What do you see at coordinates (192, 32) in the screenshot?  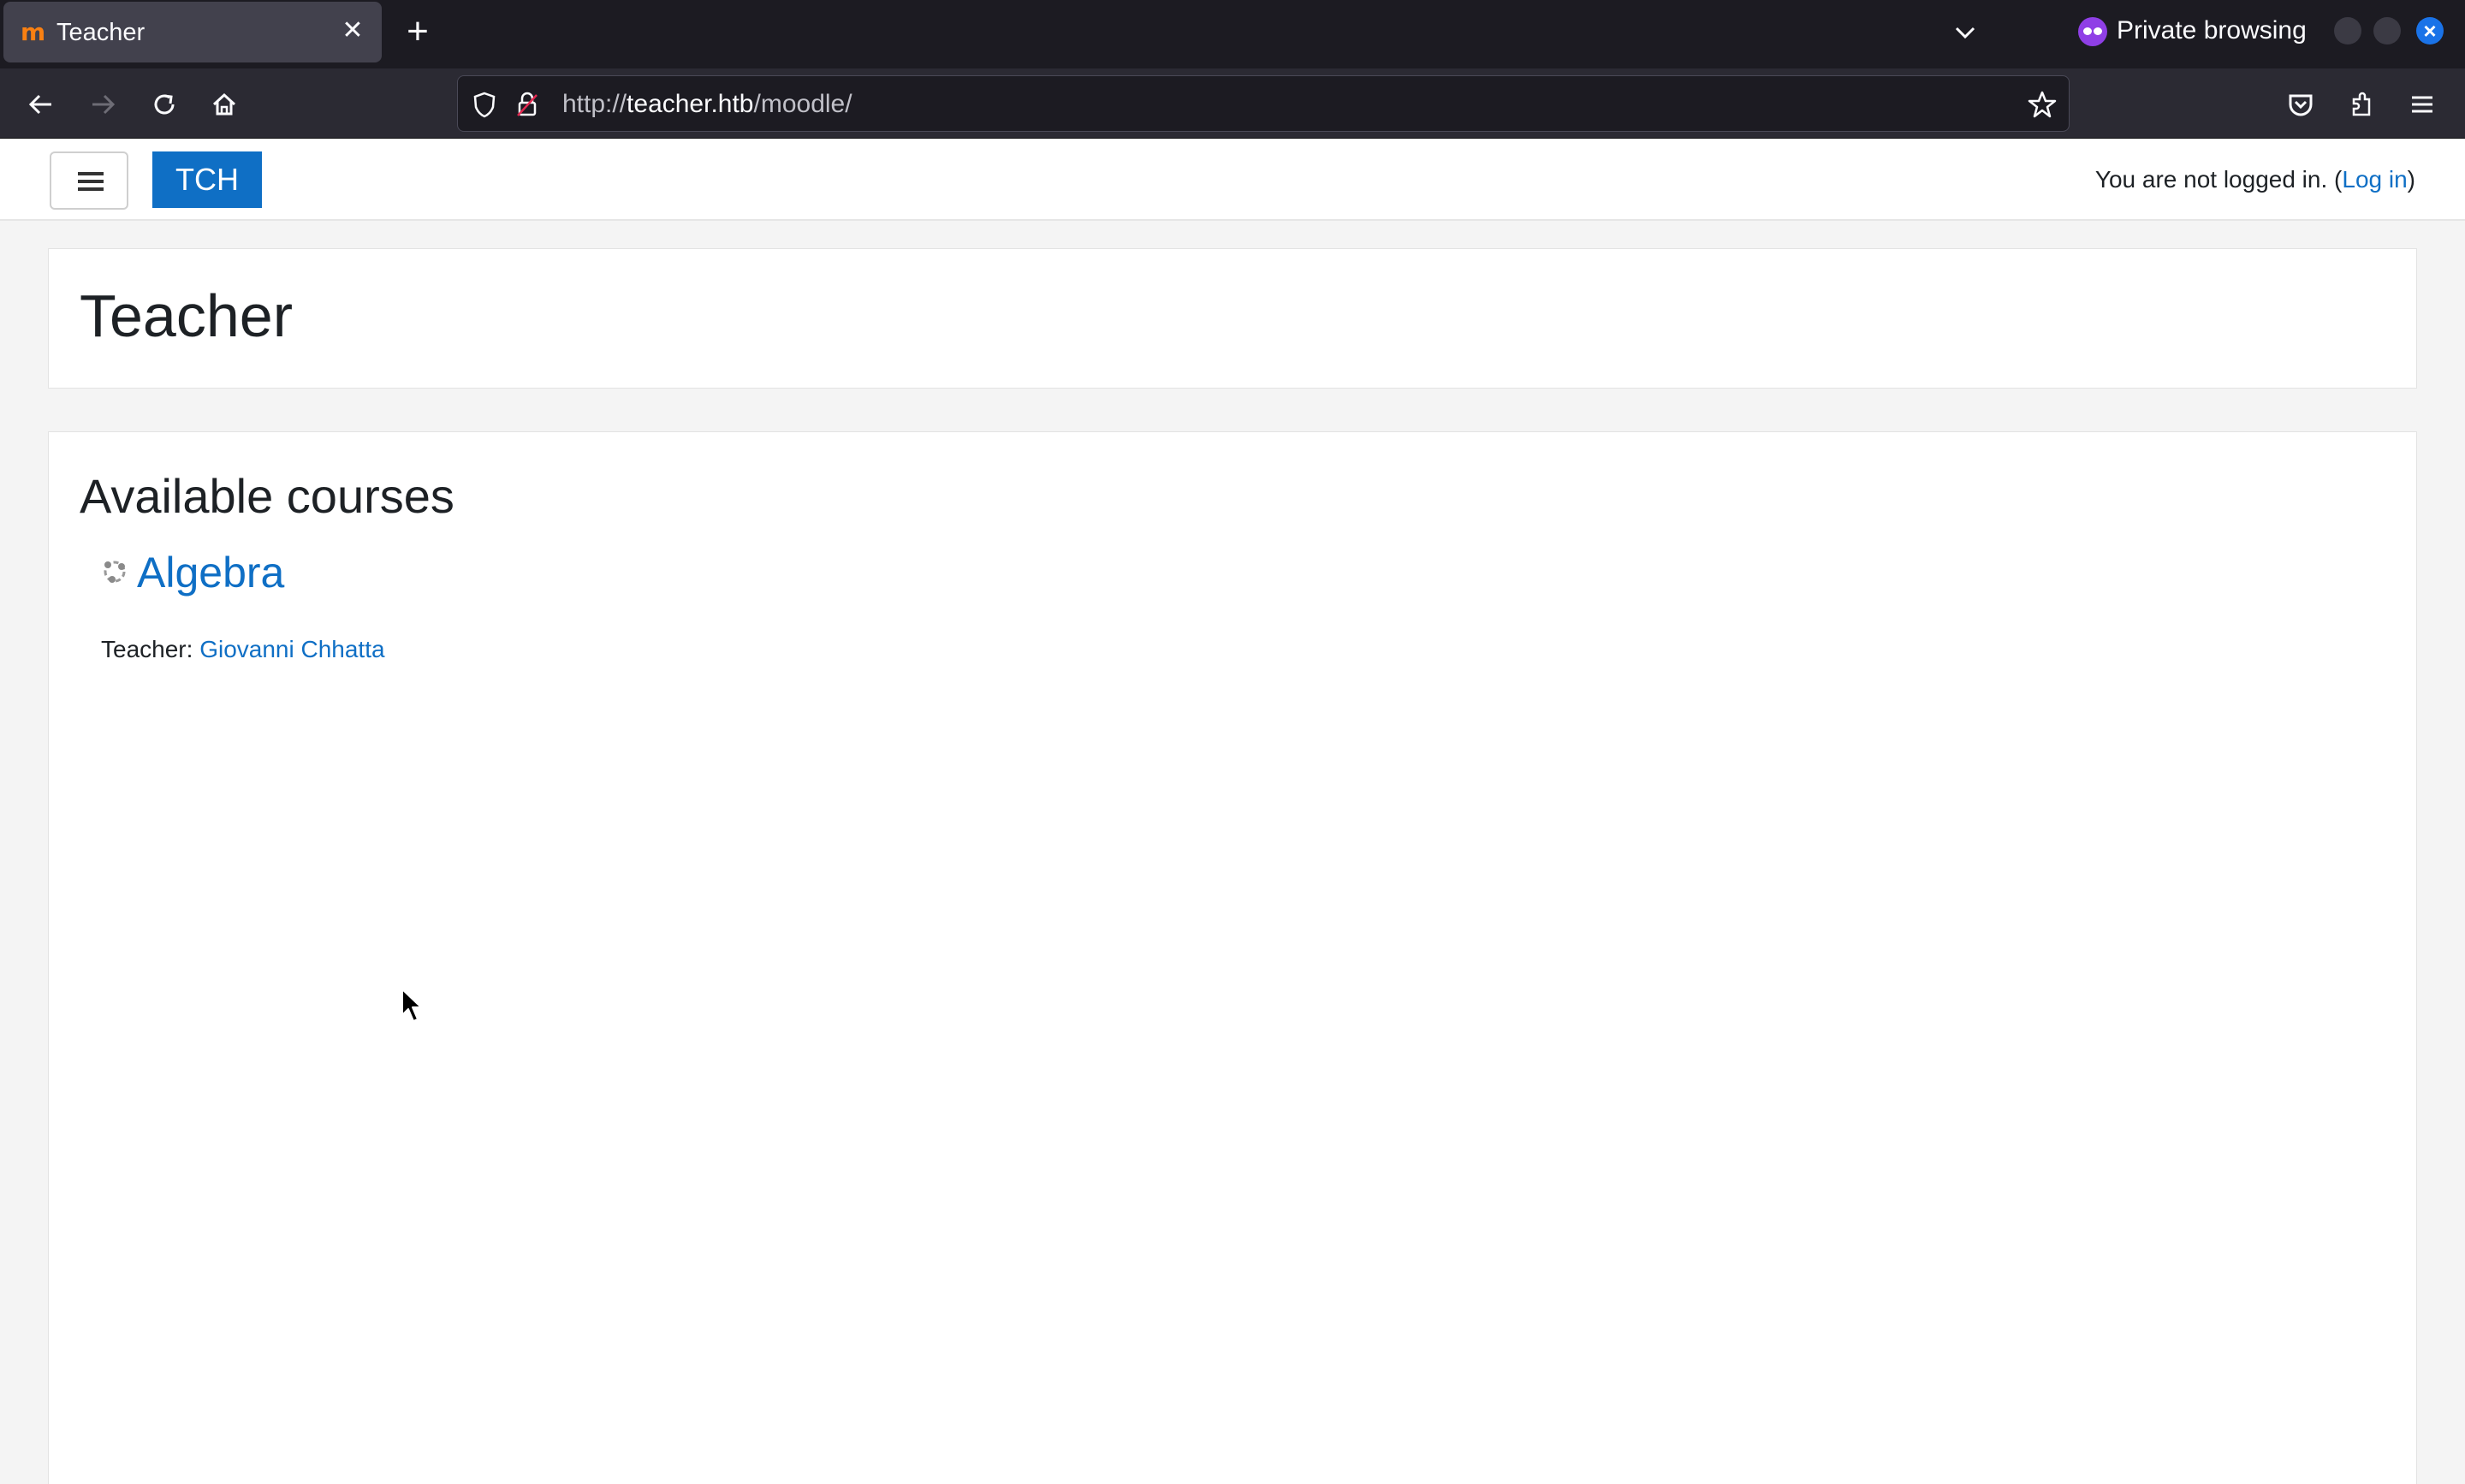 I see `browser-tab-active: m Teacher ✕` at bounding box center [192, 32].